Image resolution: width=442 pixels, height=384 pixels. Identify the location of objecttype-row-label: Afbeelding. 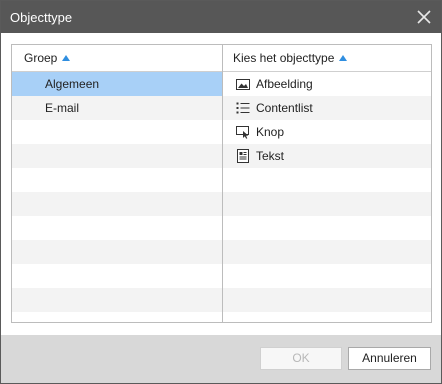
(284, 84).